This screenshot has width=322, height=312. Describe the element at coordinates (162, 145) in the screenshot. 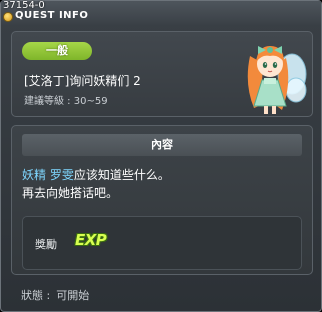

I see `content-header: 內容` at that location.